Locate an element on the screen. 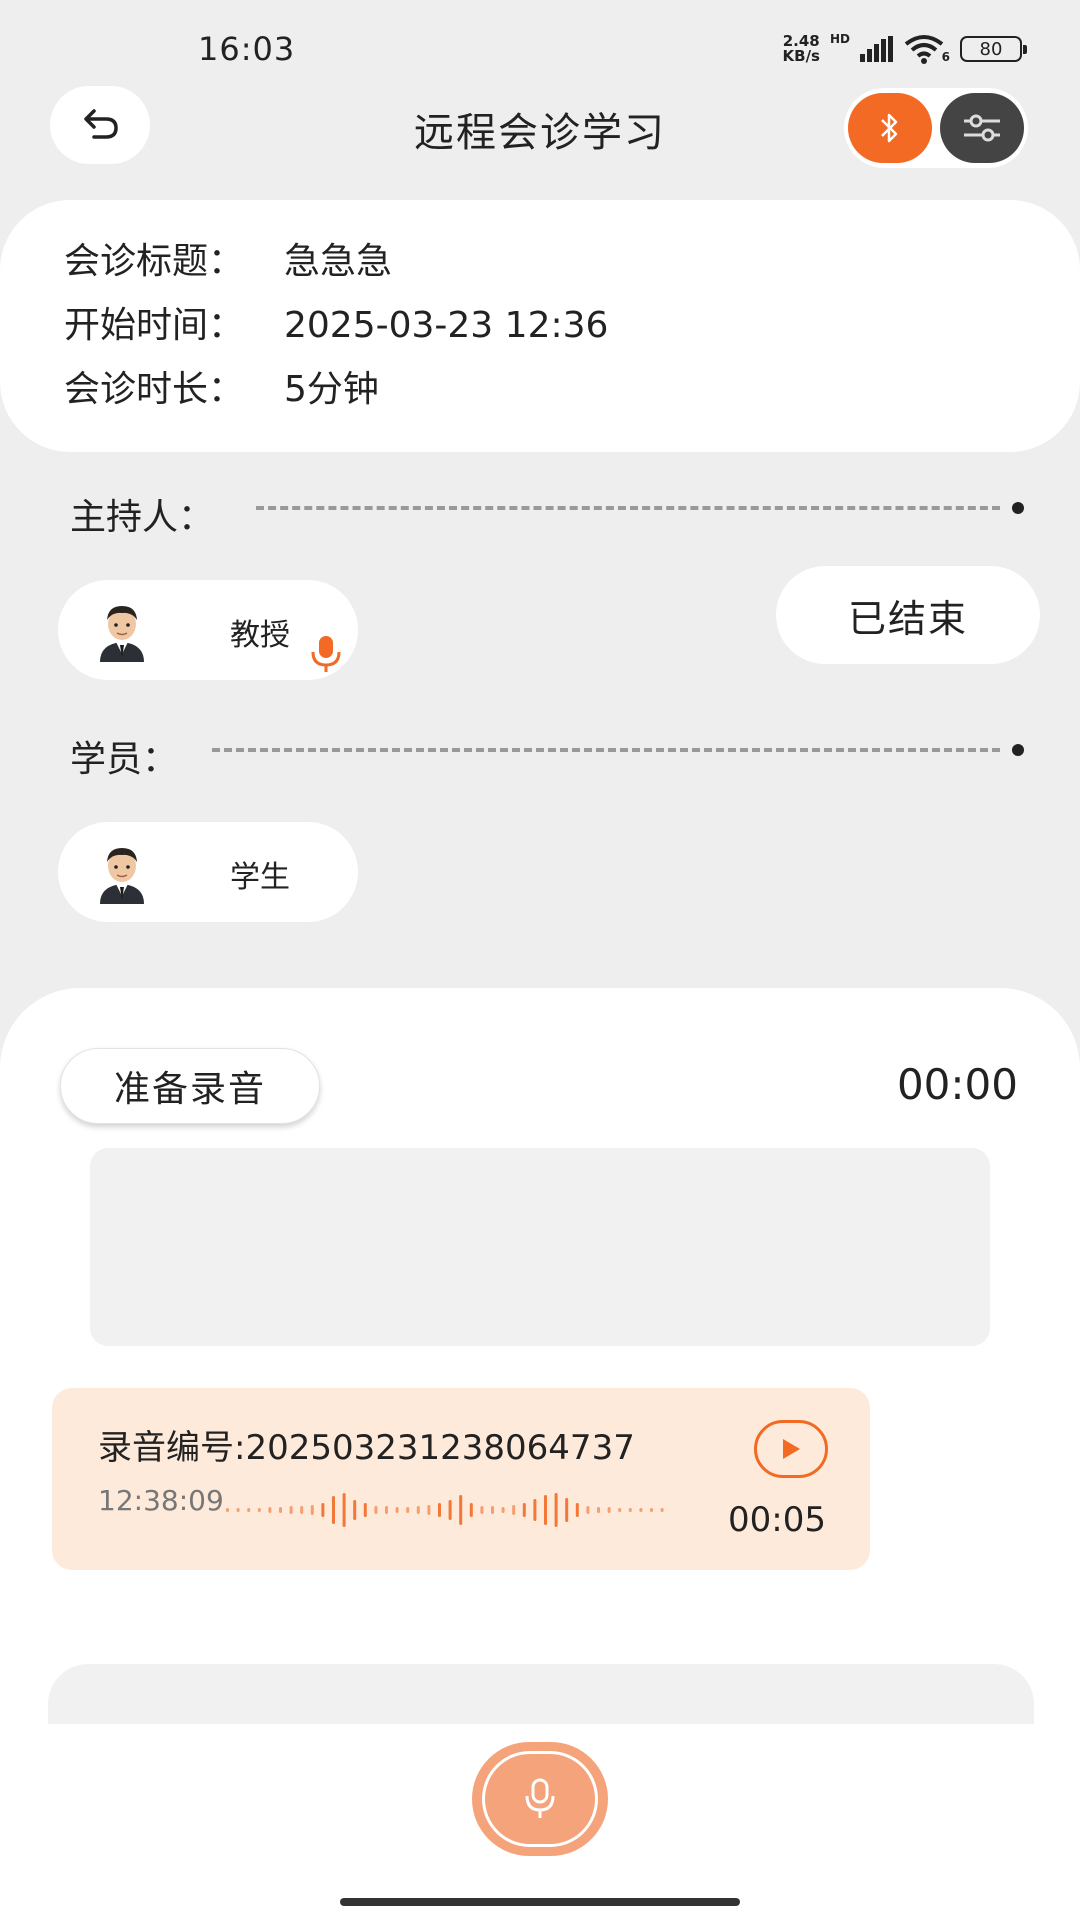 The height and width of the screenshot is (1920, 1080). settings-button is located at coordinates (982, 128).